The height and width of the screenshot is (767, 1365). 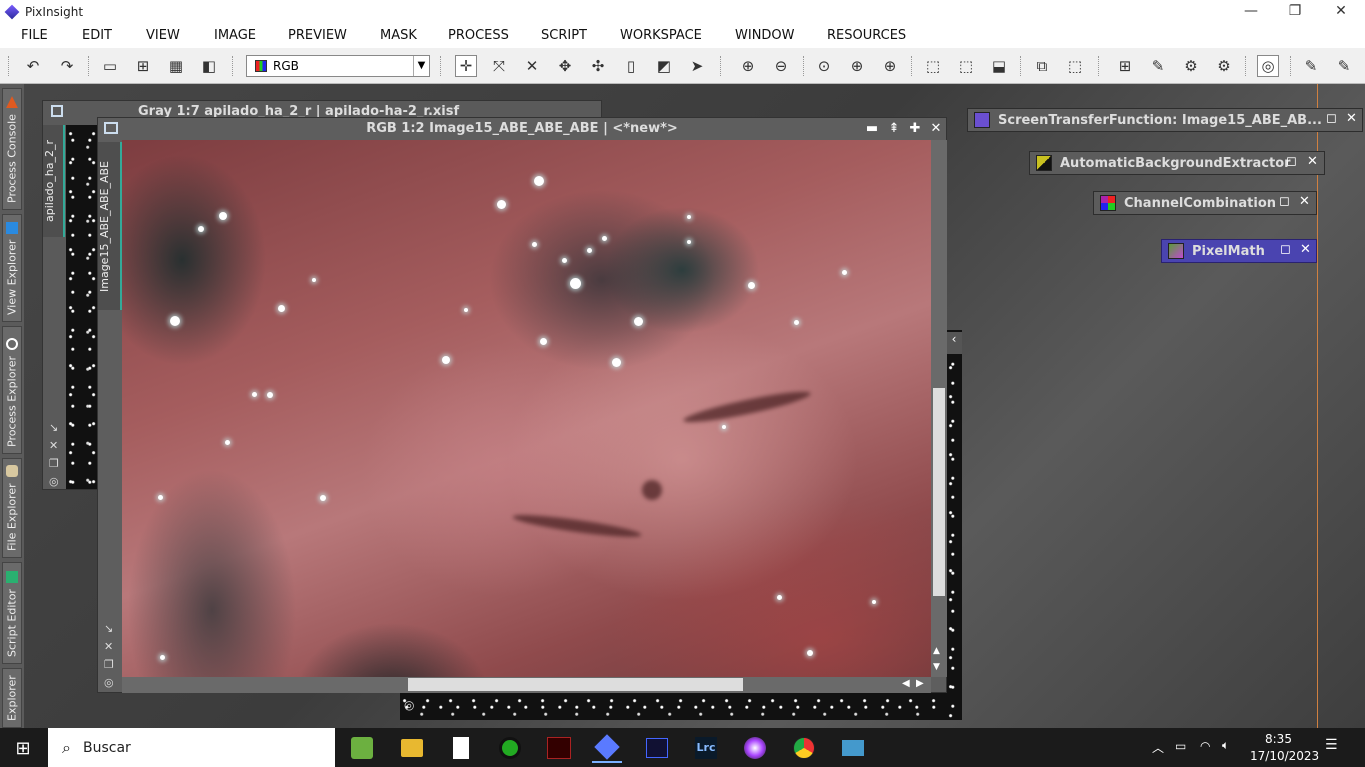 I want to click on horizontal-scroll-thumb, so click(x=575, y=684).